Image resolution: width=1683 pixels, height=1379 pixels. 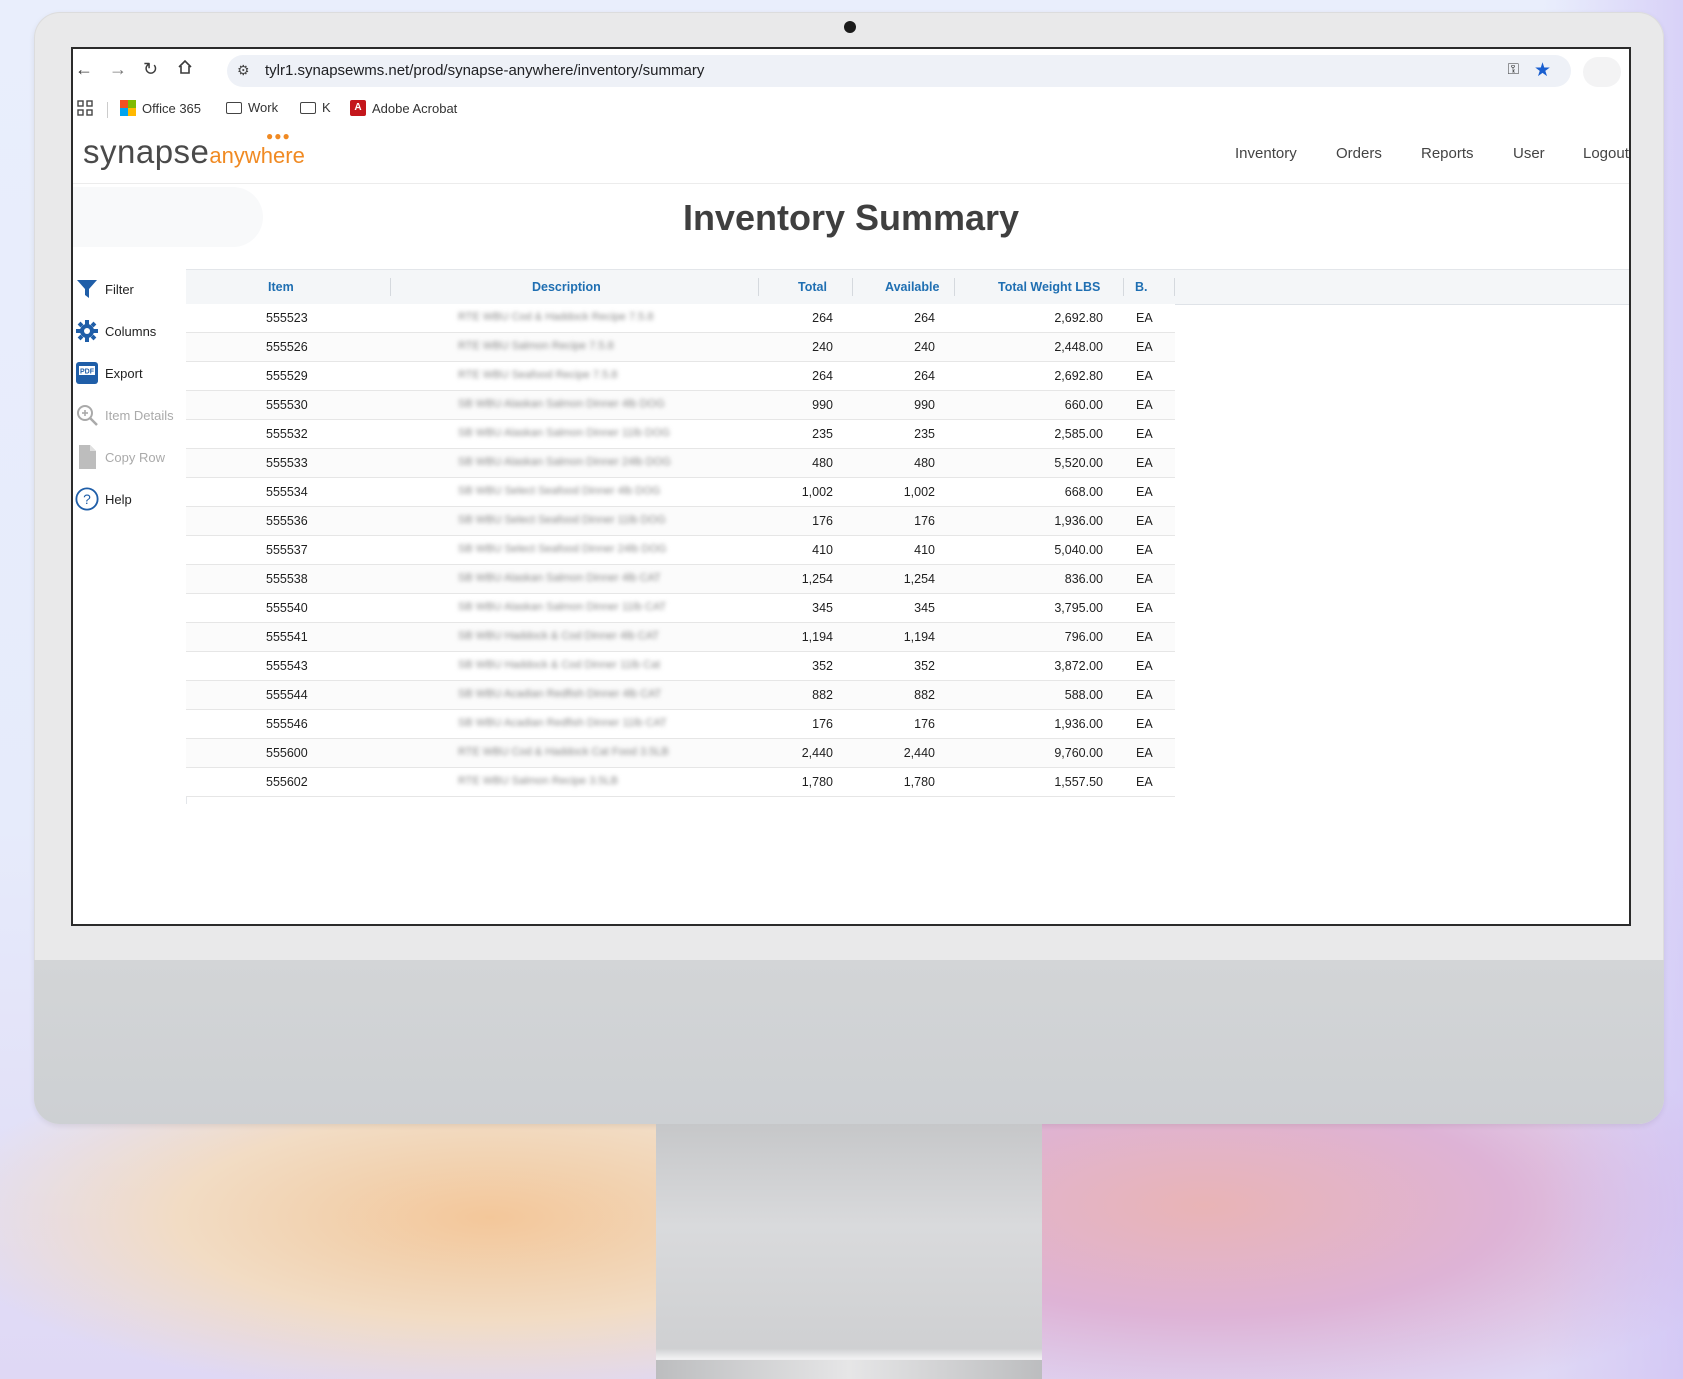 I want to click on cell-available: 2,440, so click(x=919, y=753).